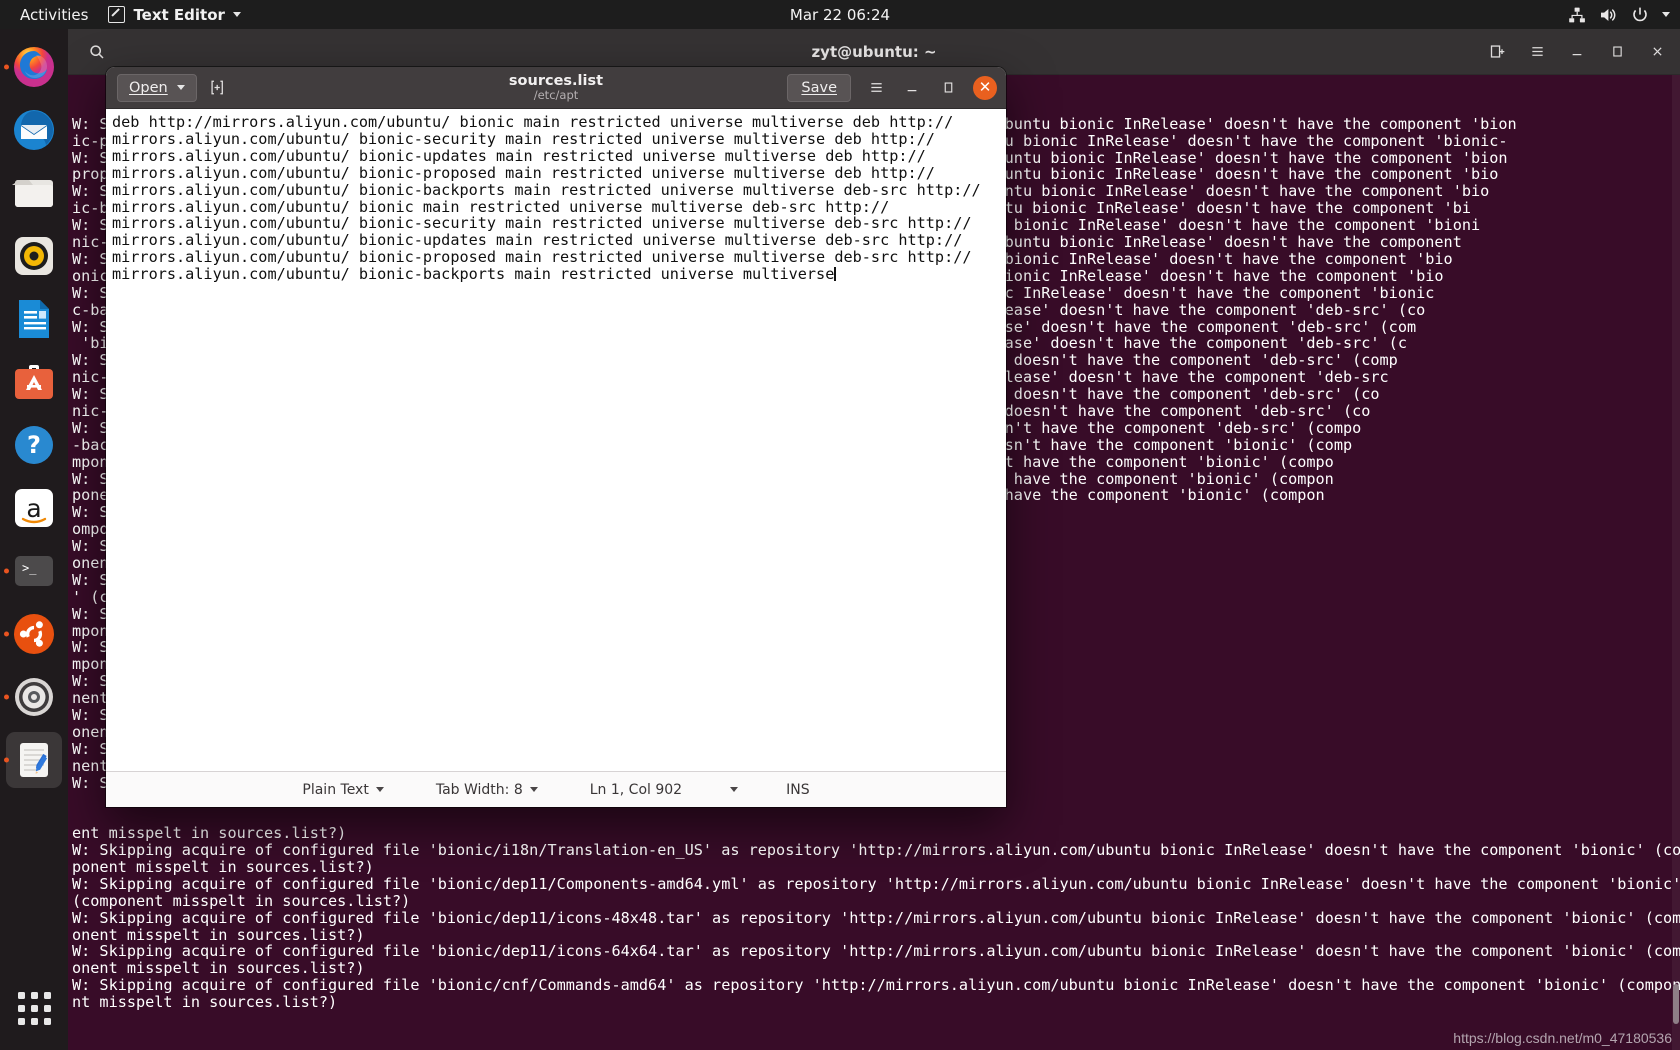 The height and width of the screenshot is (1050, 1680). I want to click on dock-item-firefox, so click(33, 67).